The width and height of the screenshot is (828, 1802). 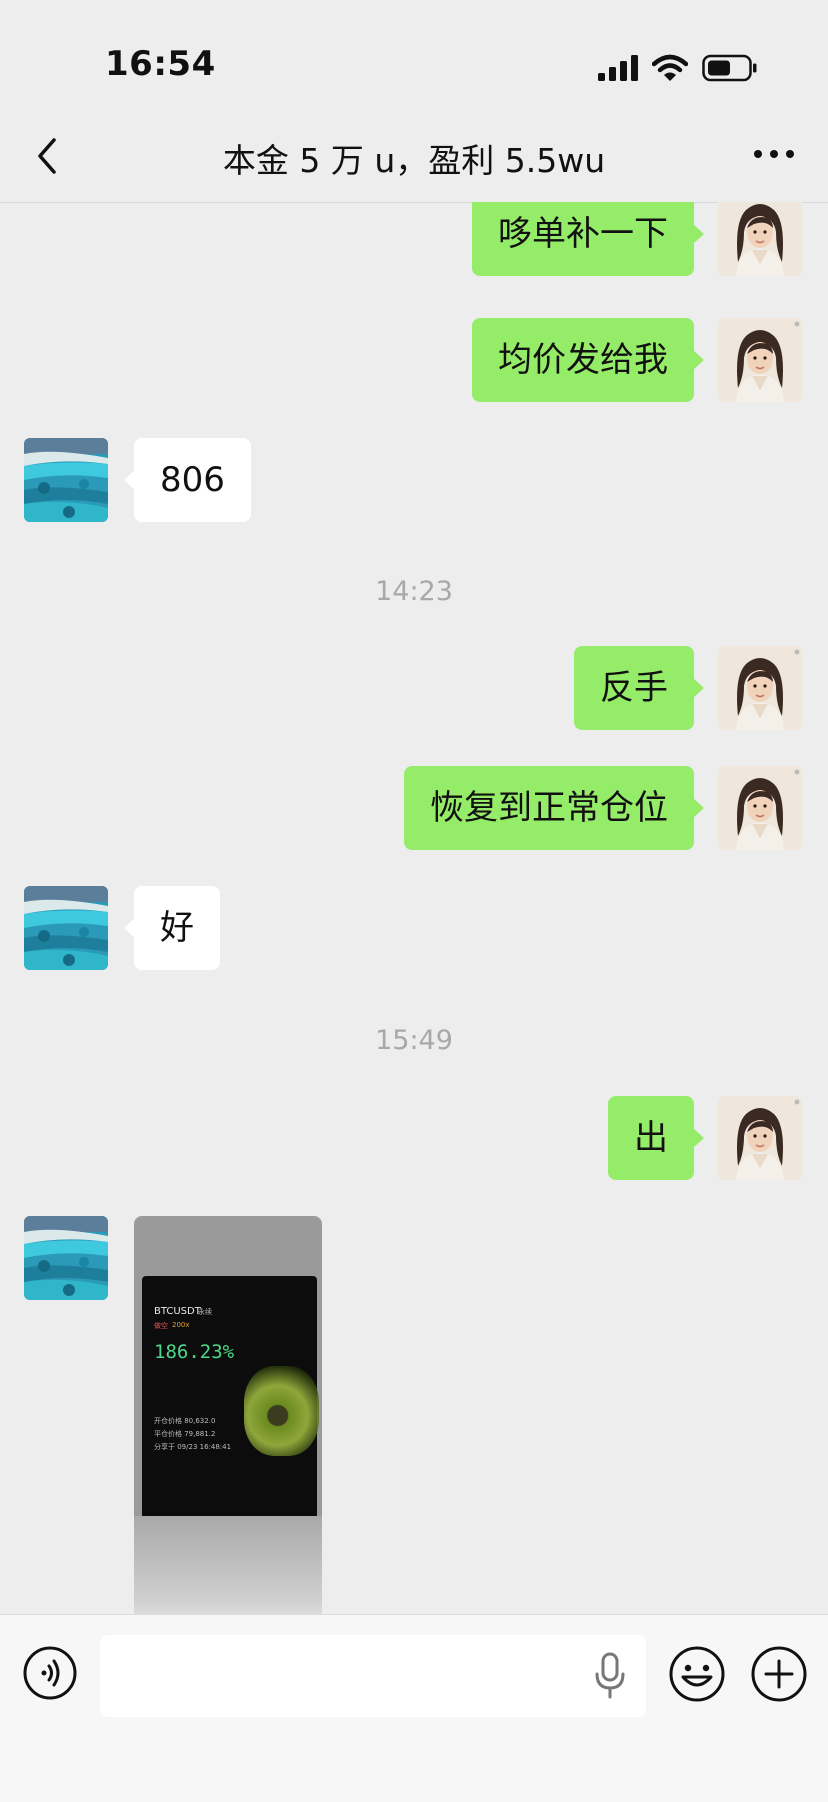 What do you see at coordinates (656, 1138) in the screenshot?
I see `message-bubble-self: 出` at bounding box center [656, 1138].